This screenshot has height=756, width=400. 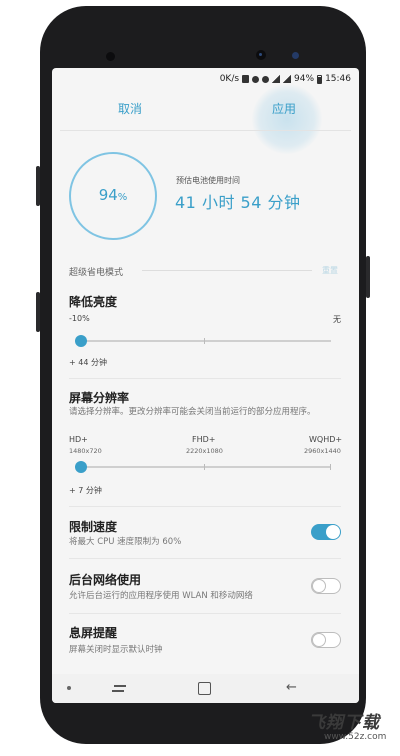 I want to click on screen-off-title: 息屏提醒, so click(x=93, y=633).